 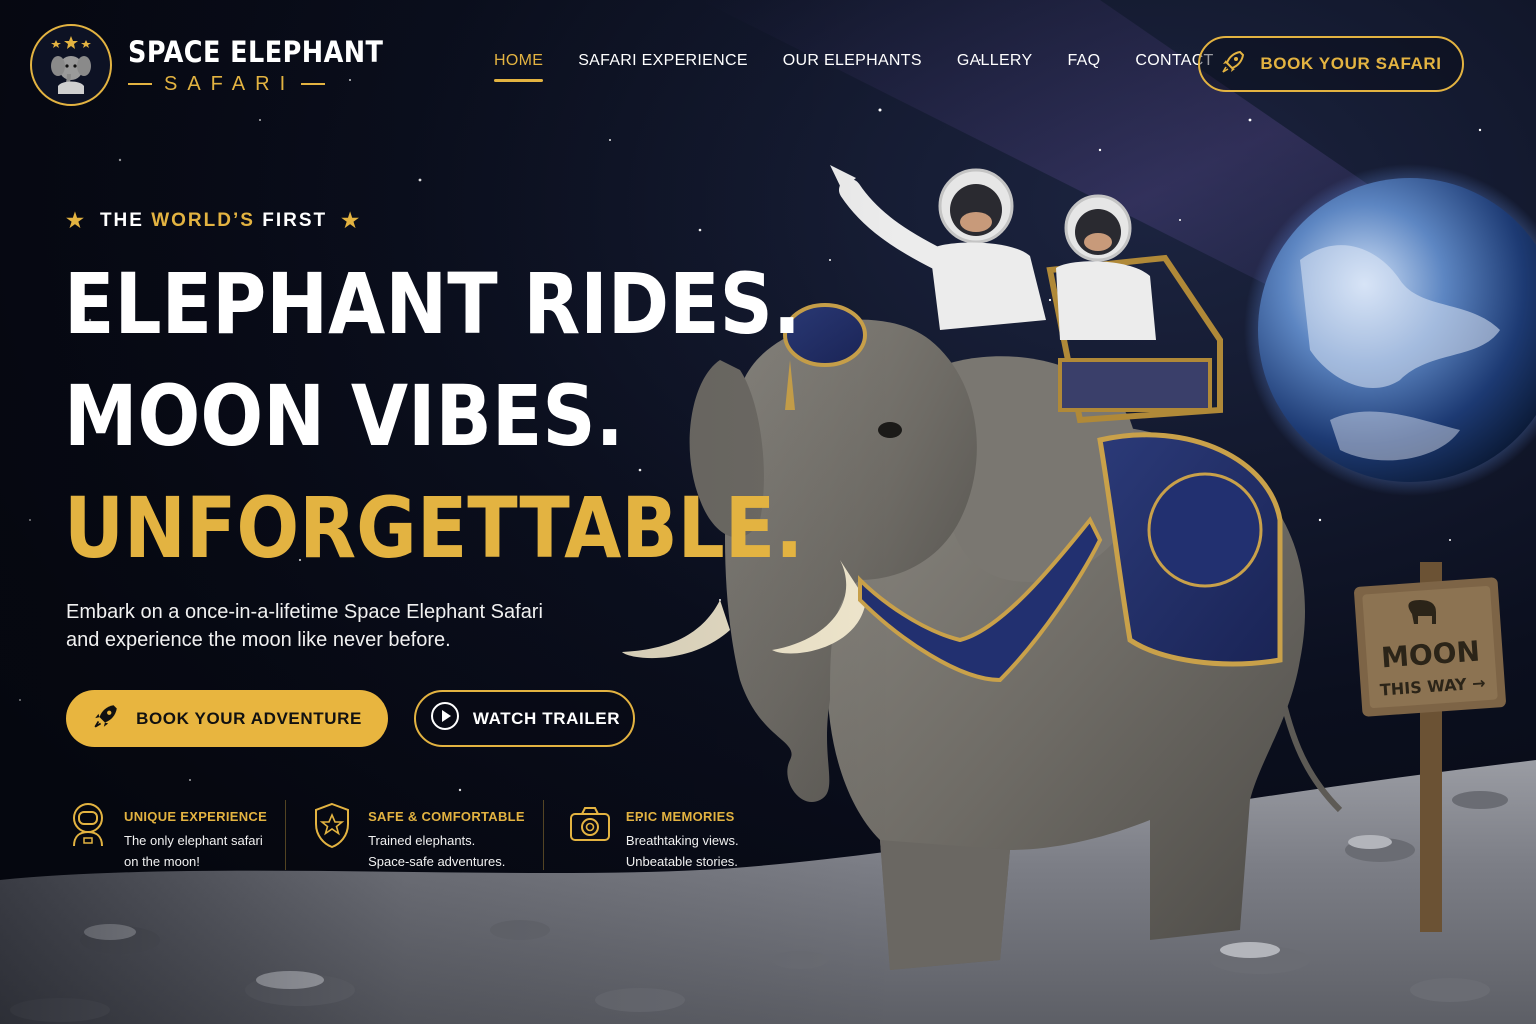 What do you see at coordinates (681, 861) in the screenshot?
I see `feature-desc-line: Unbeatable stories.` at bounding box center [681, 861].